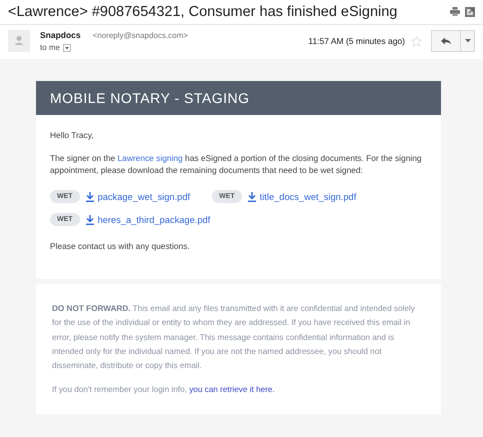 The image size is (483, 437). I want to click on recipient-label: to me, so click(50, 47).